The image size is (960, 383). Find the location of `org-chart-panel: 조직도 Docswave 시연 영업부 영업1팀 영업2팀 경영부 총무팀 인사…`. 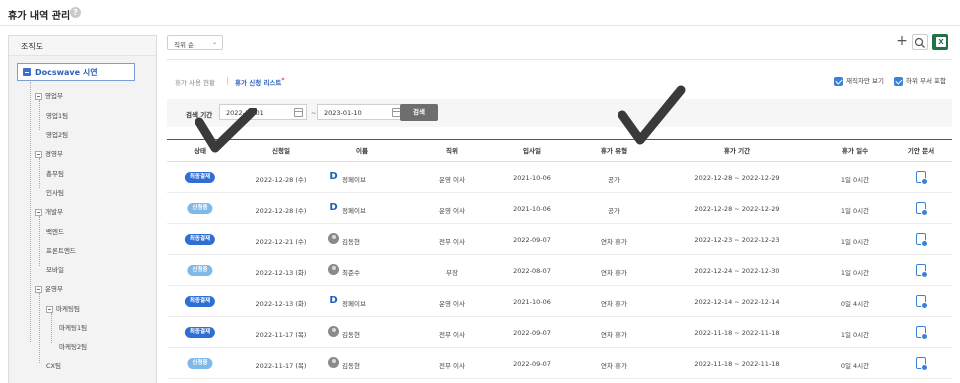

org-chart-panel: 조직도 Docswave 시연 영업부 영업1팀 영업2팀 경영부 총무팀 인사… is located at coordinates (82, 209).